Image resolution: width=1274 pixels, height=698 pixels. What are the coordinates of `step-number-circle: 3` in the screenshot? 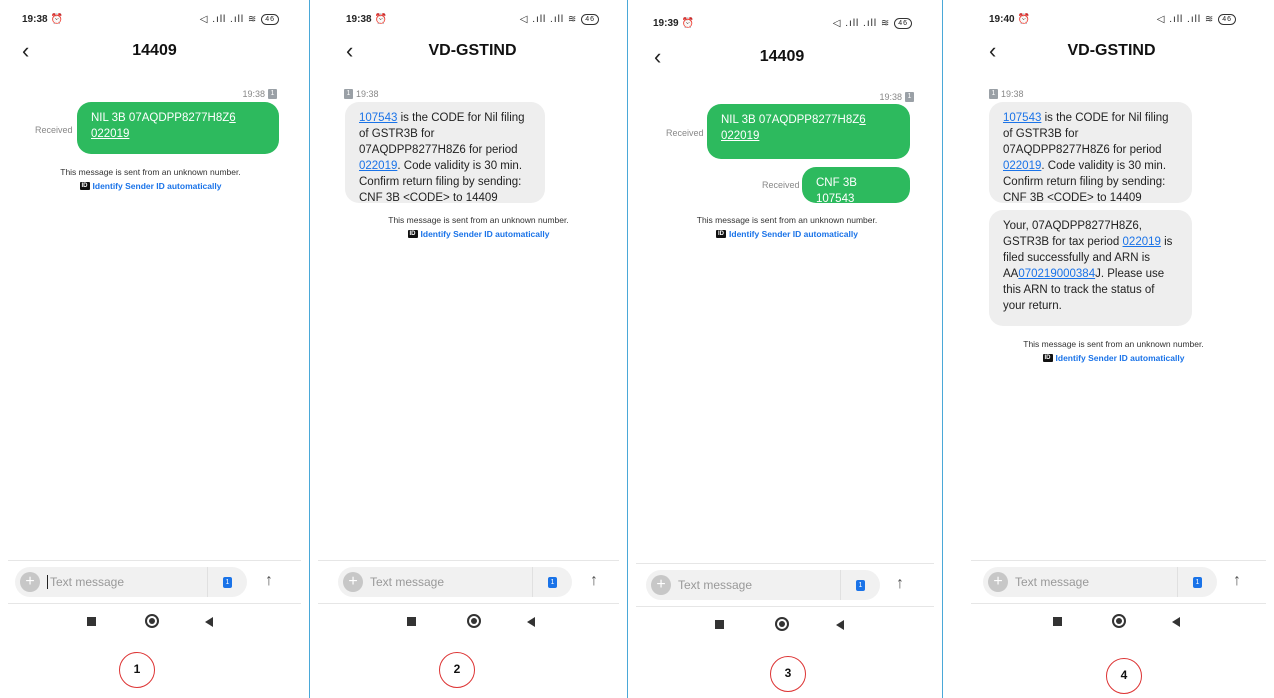 It's located at (788, 674).